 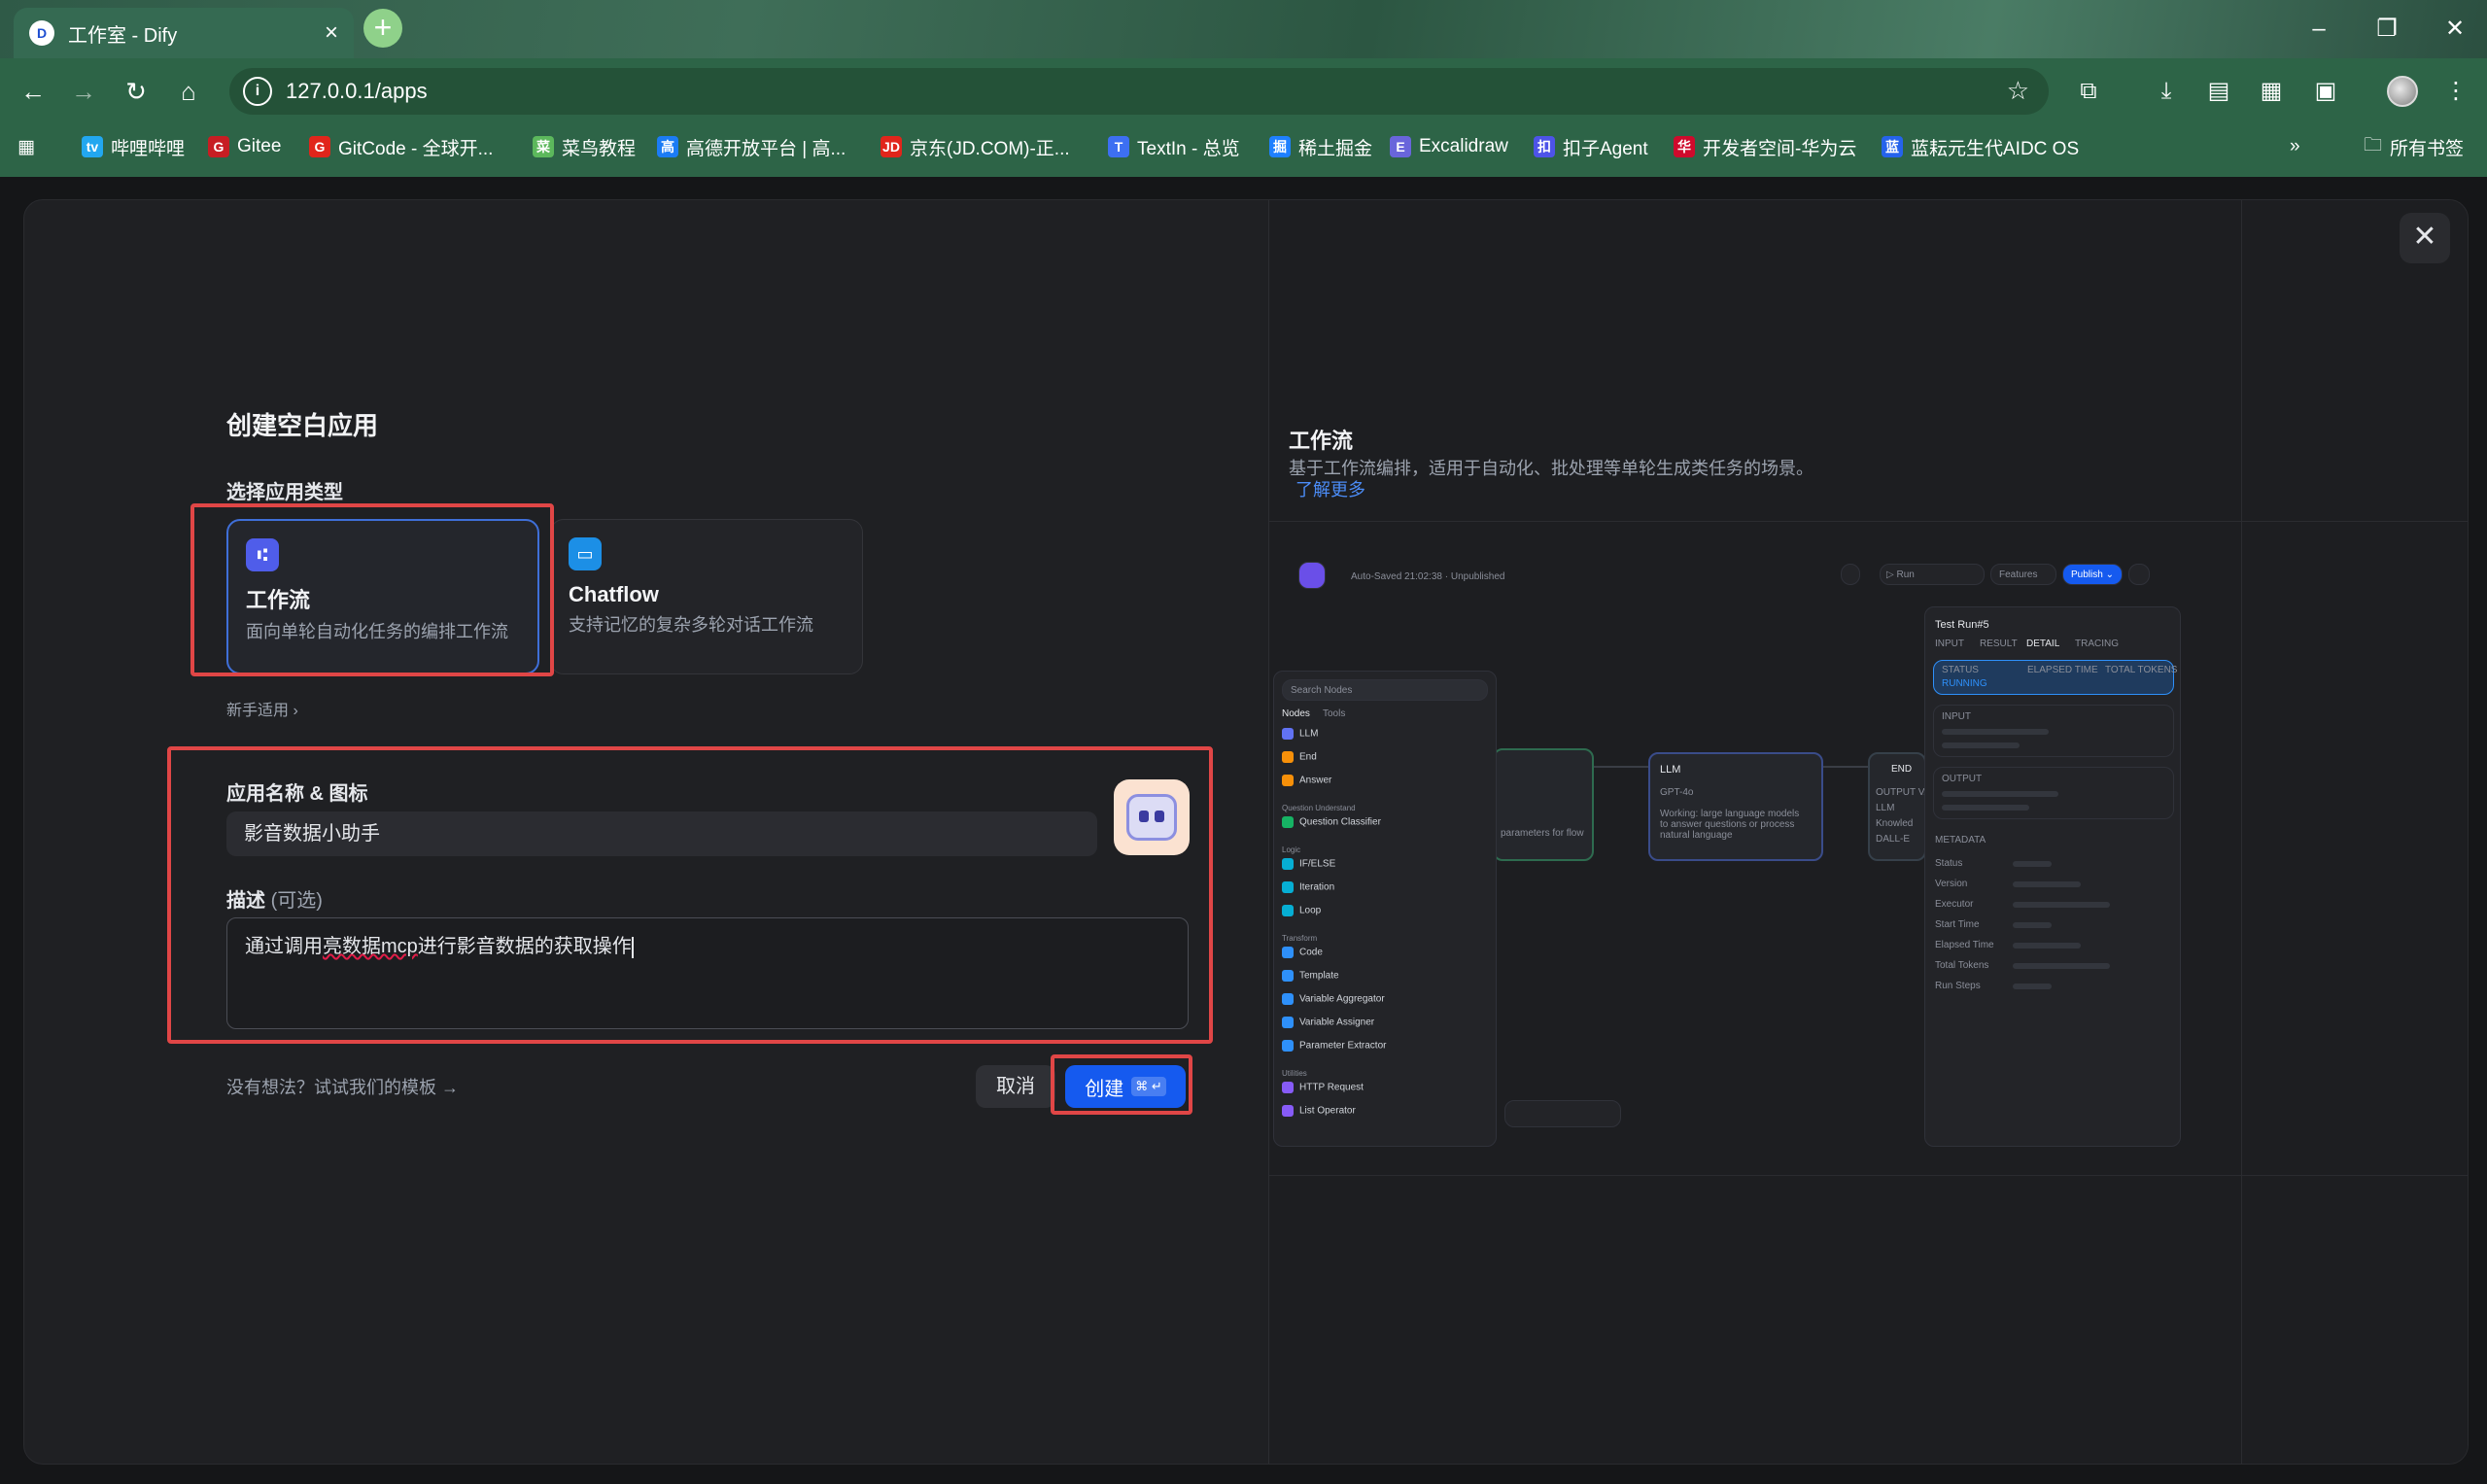 What do you see at coordinates (382, 28) in the screenshot?
I see `new-tab-button: +` at bounding box center [382, 28].